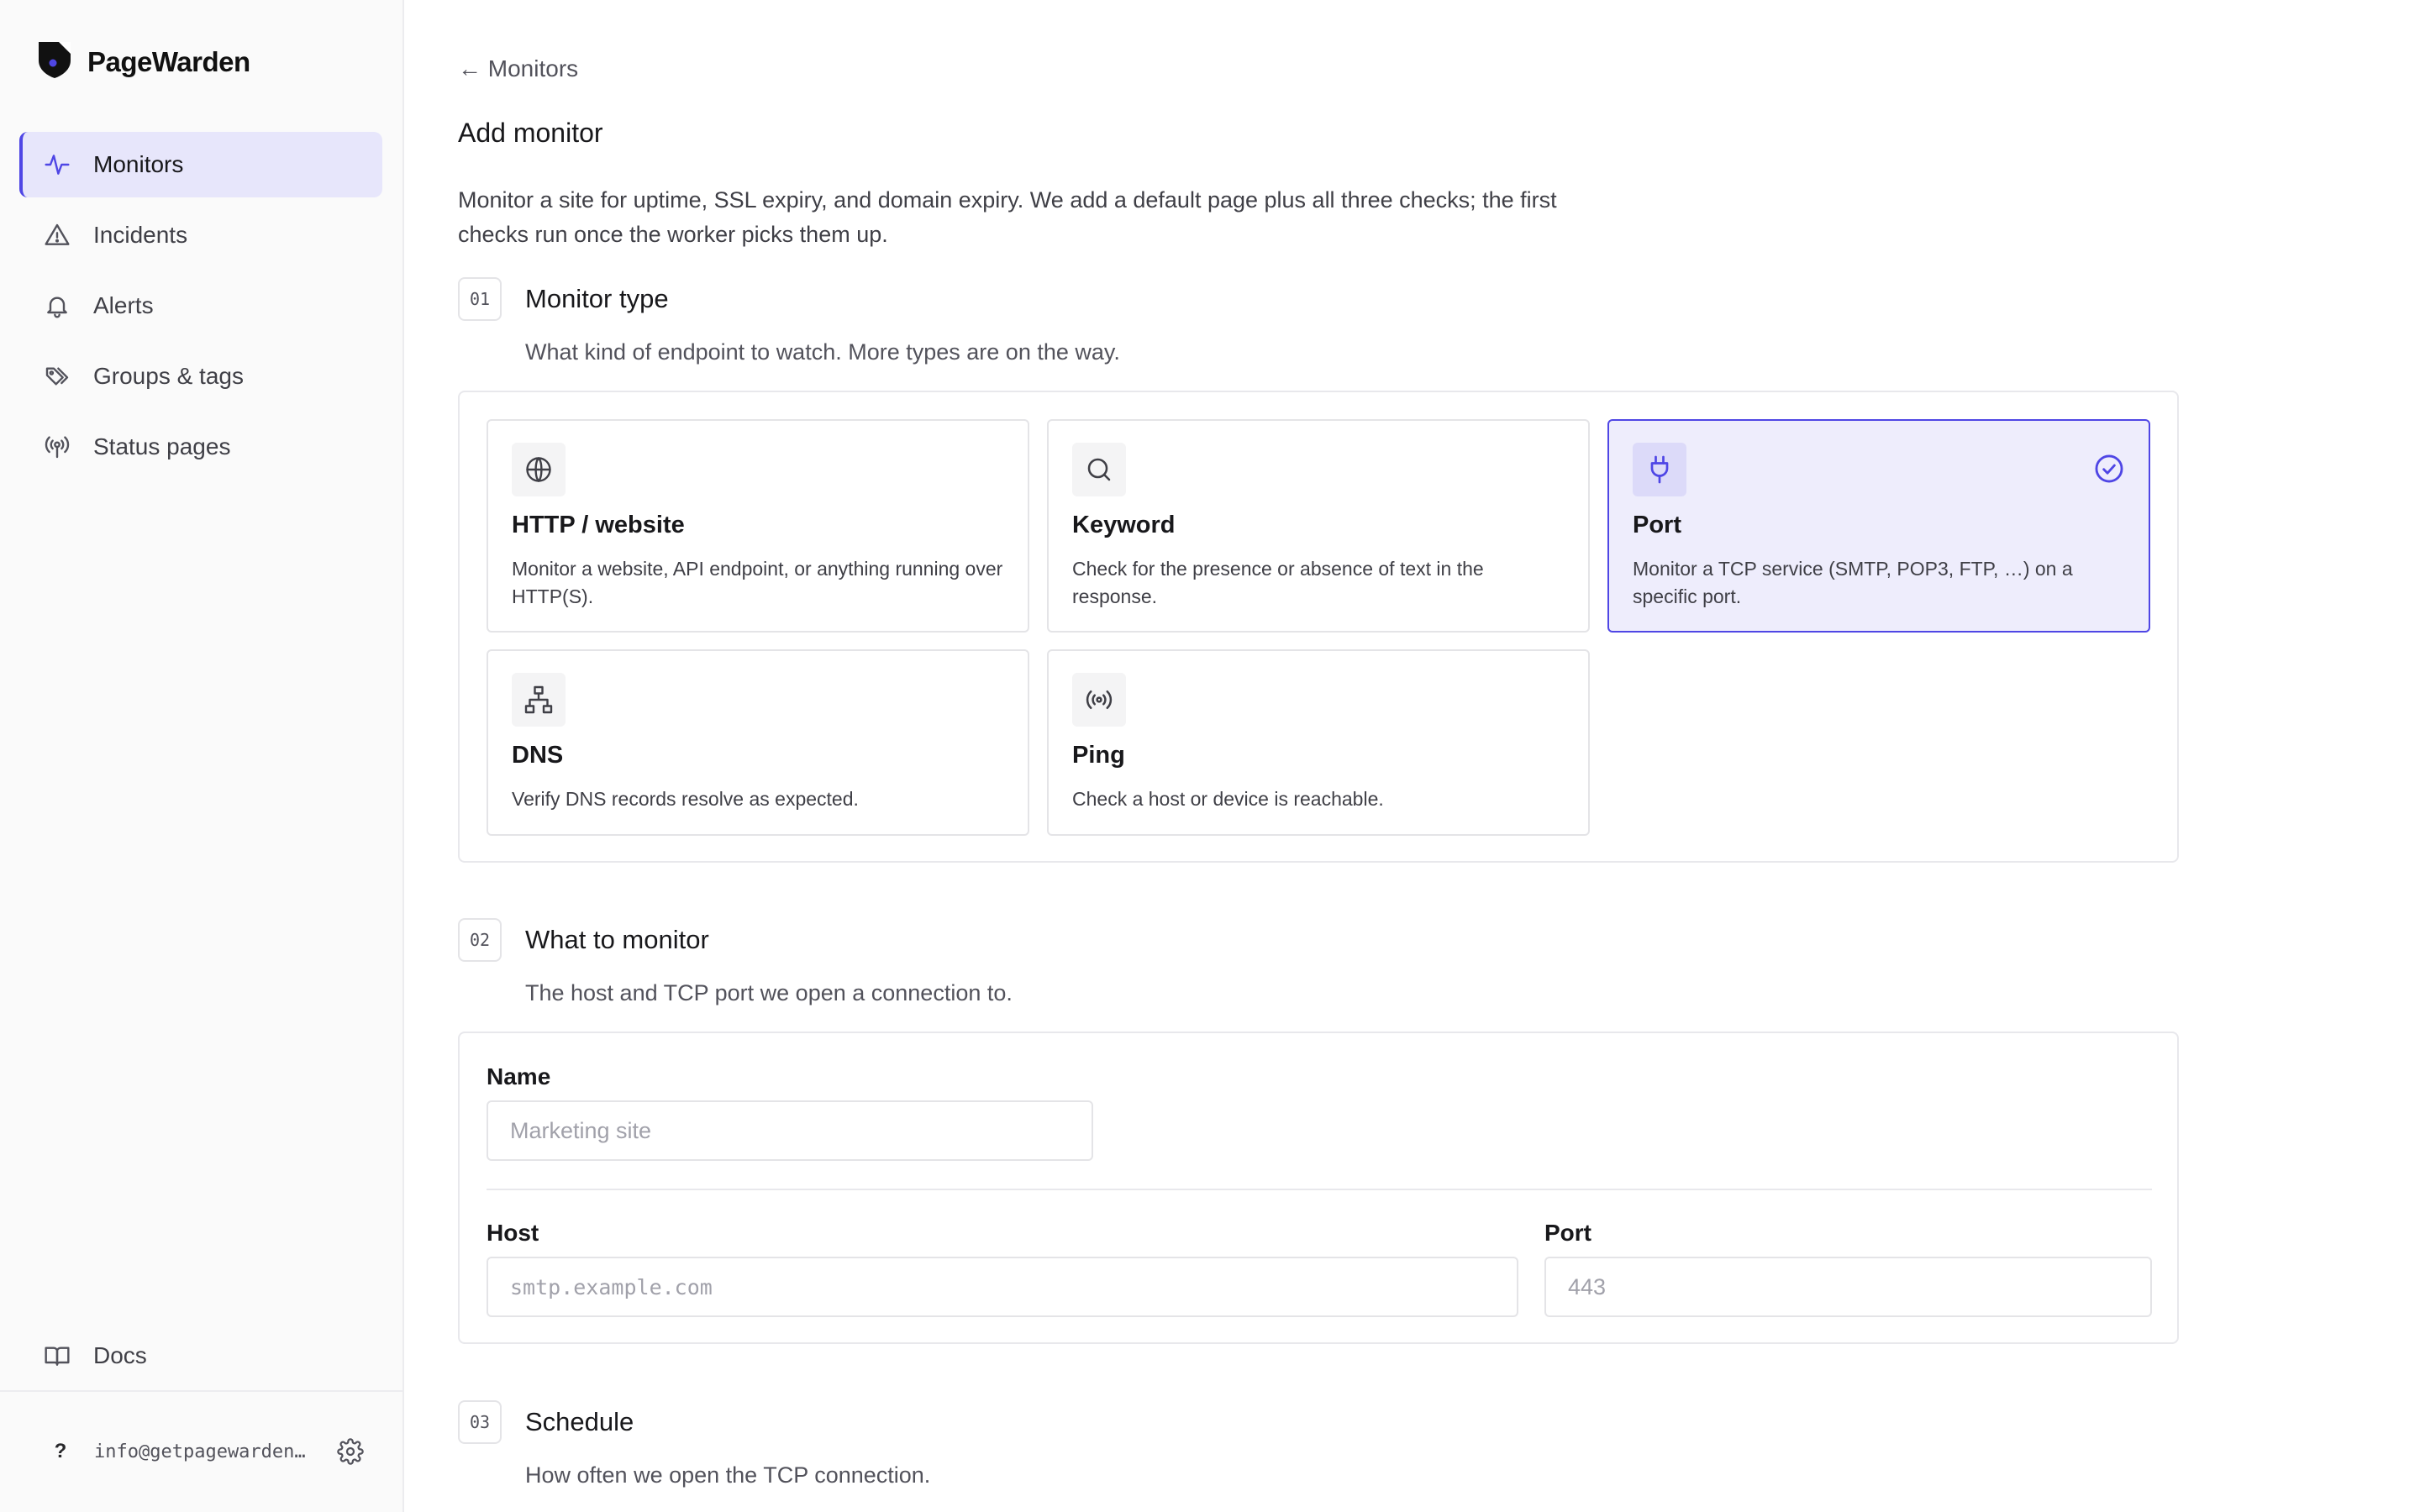 This screenshot has width=2420, height=1512. I want to click on radio-signal-icon, so click(1099, 700).